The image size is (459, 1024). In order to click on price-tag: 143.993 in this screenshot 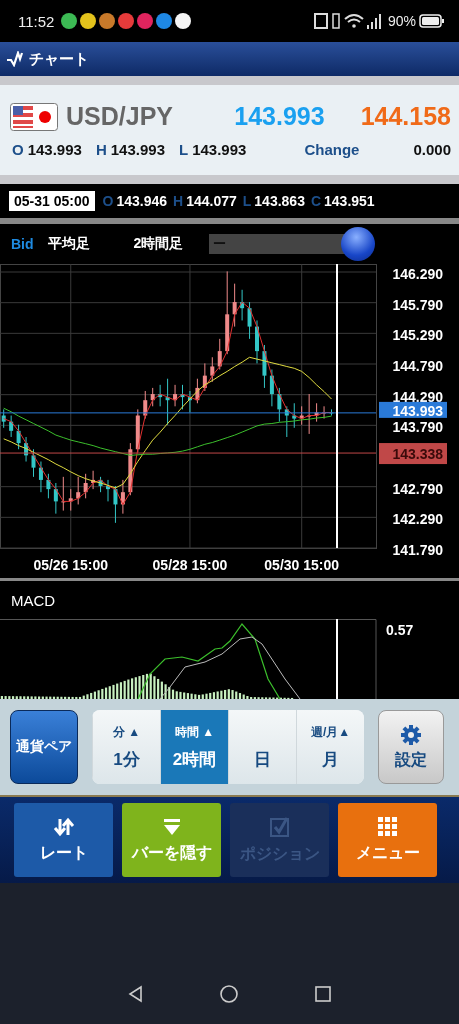, I will do `click(413, 410)`.